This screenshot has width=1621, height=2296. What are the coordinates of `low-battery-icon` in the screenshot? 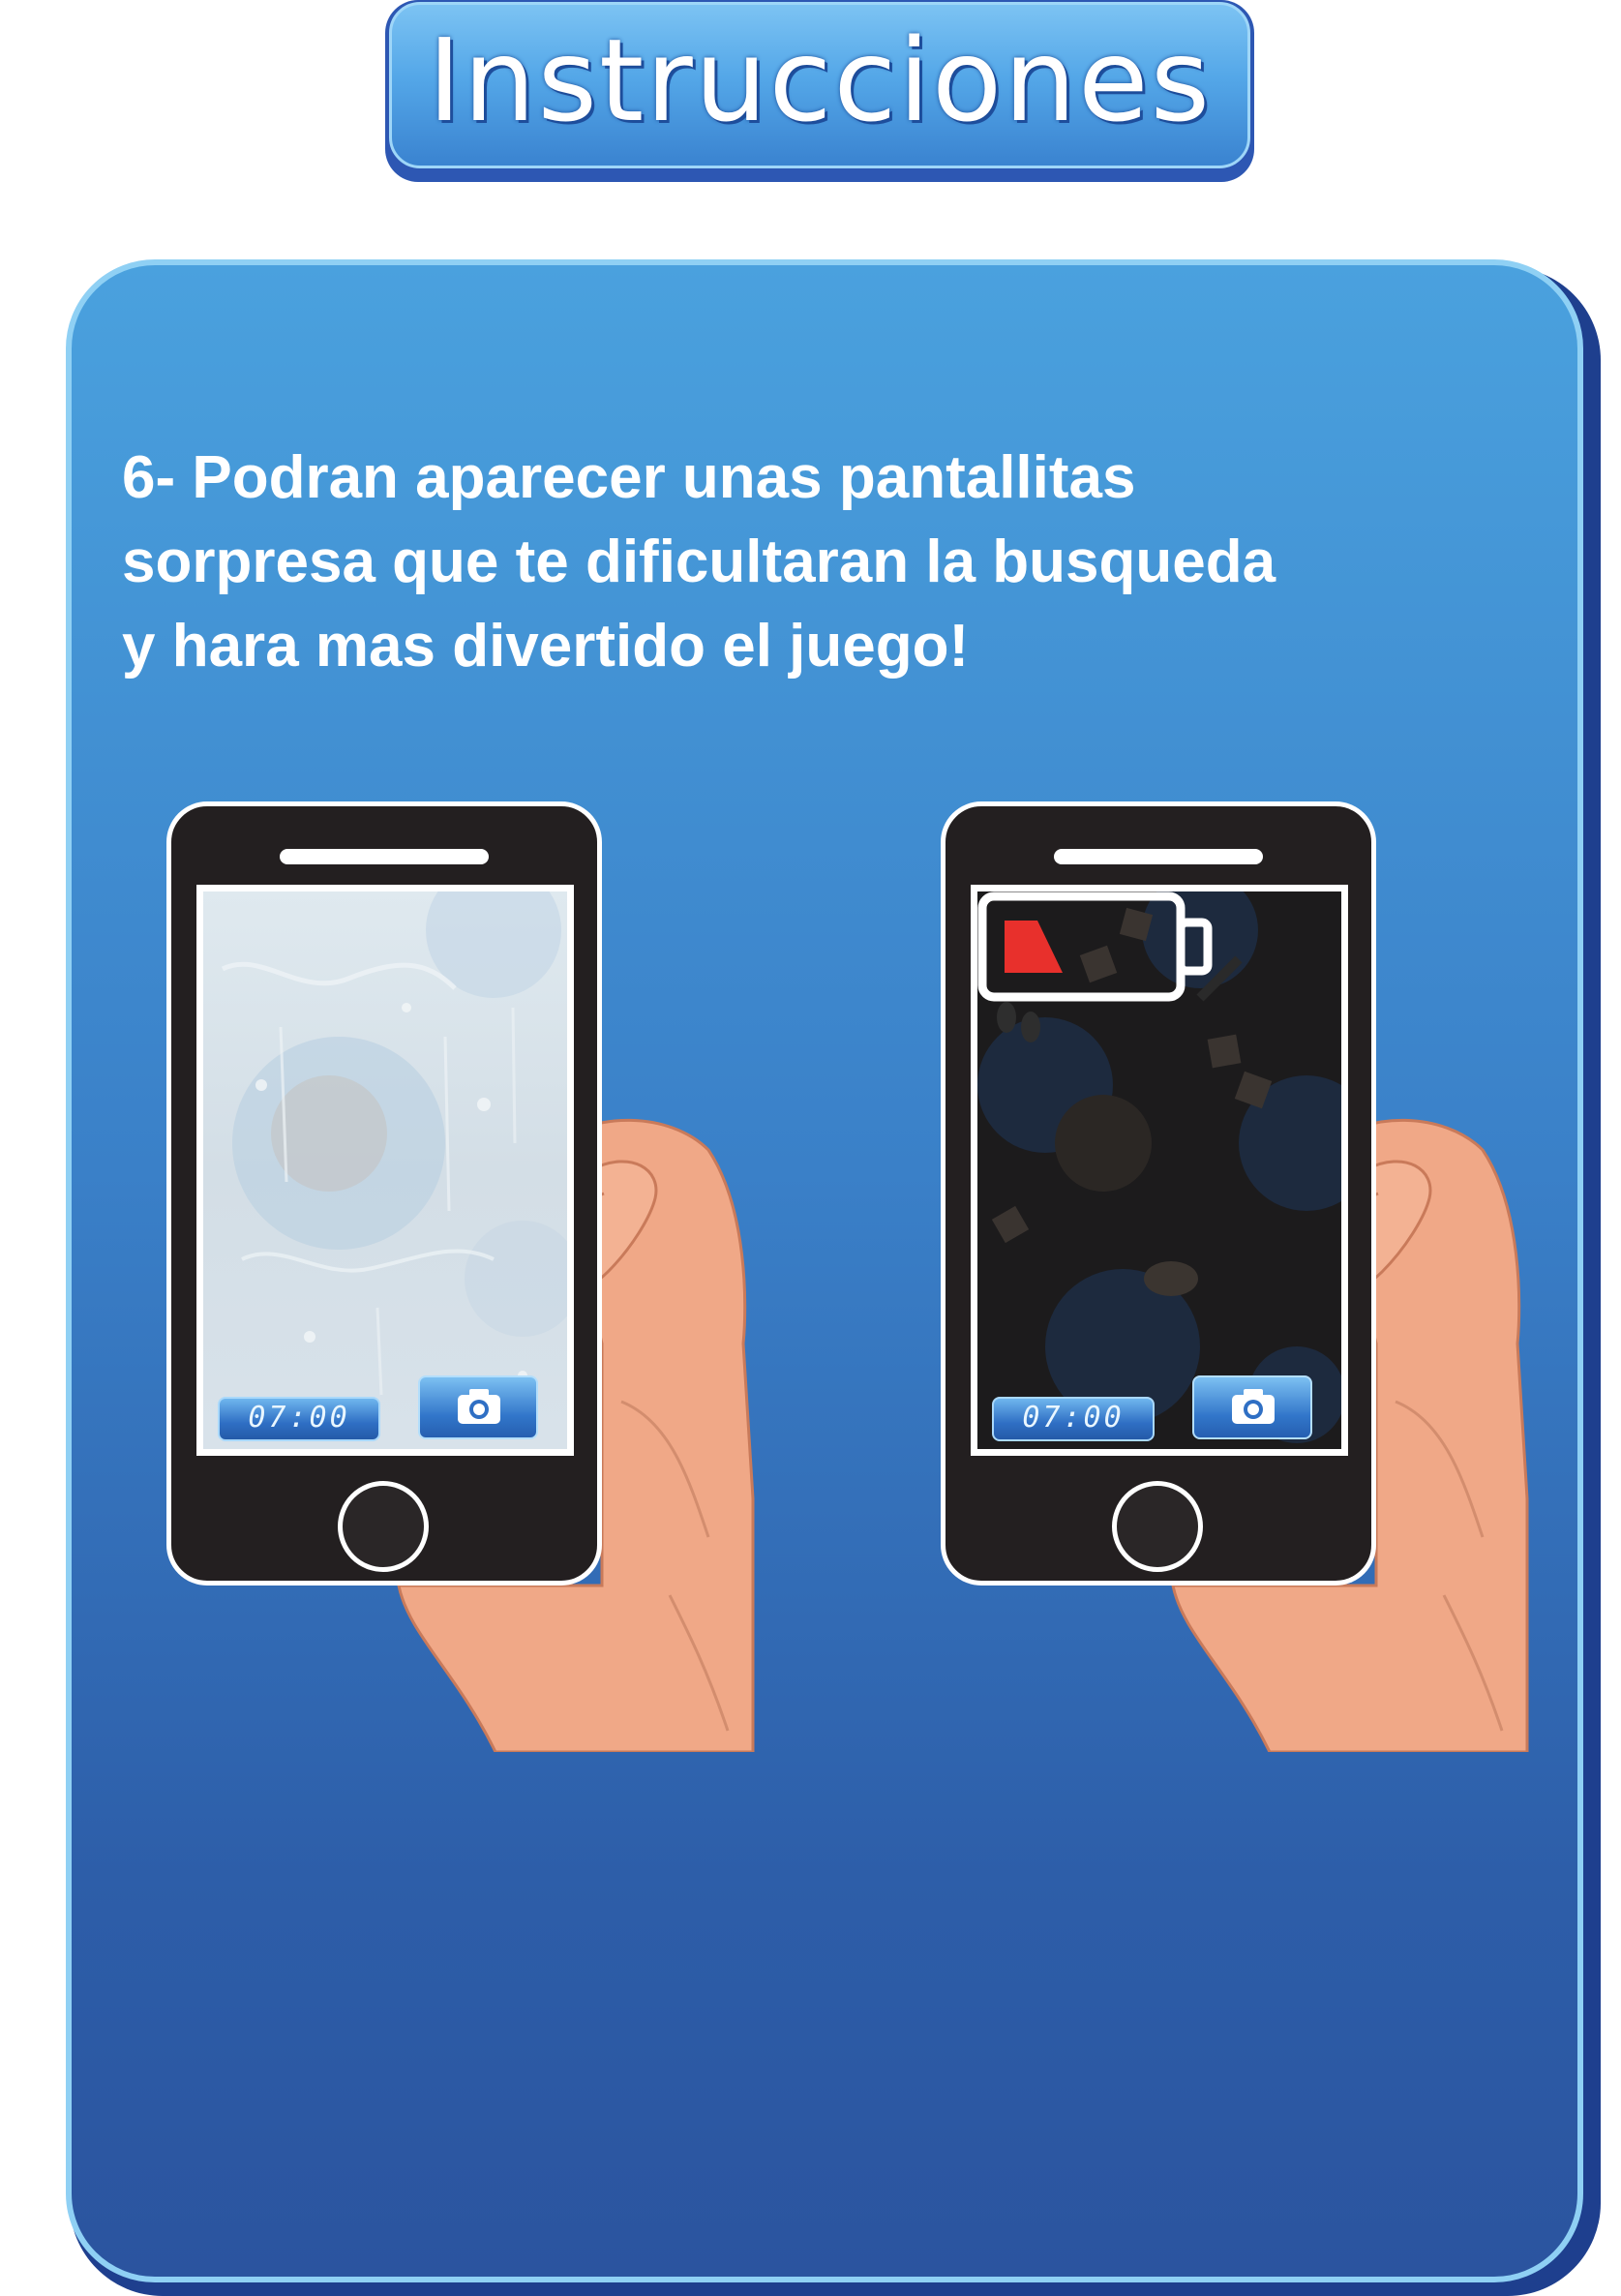 It's located at (1095, 947).